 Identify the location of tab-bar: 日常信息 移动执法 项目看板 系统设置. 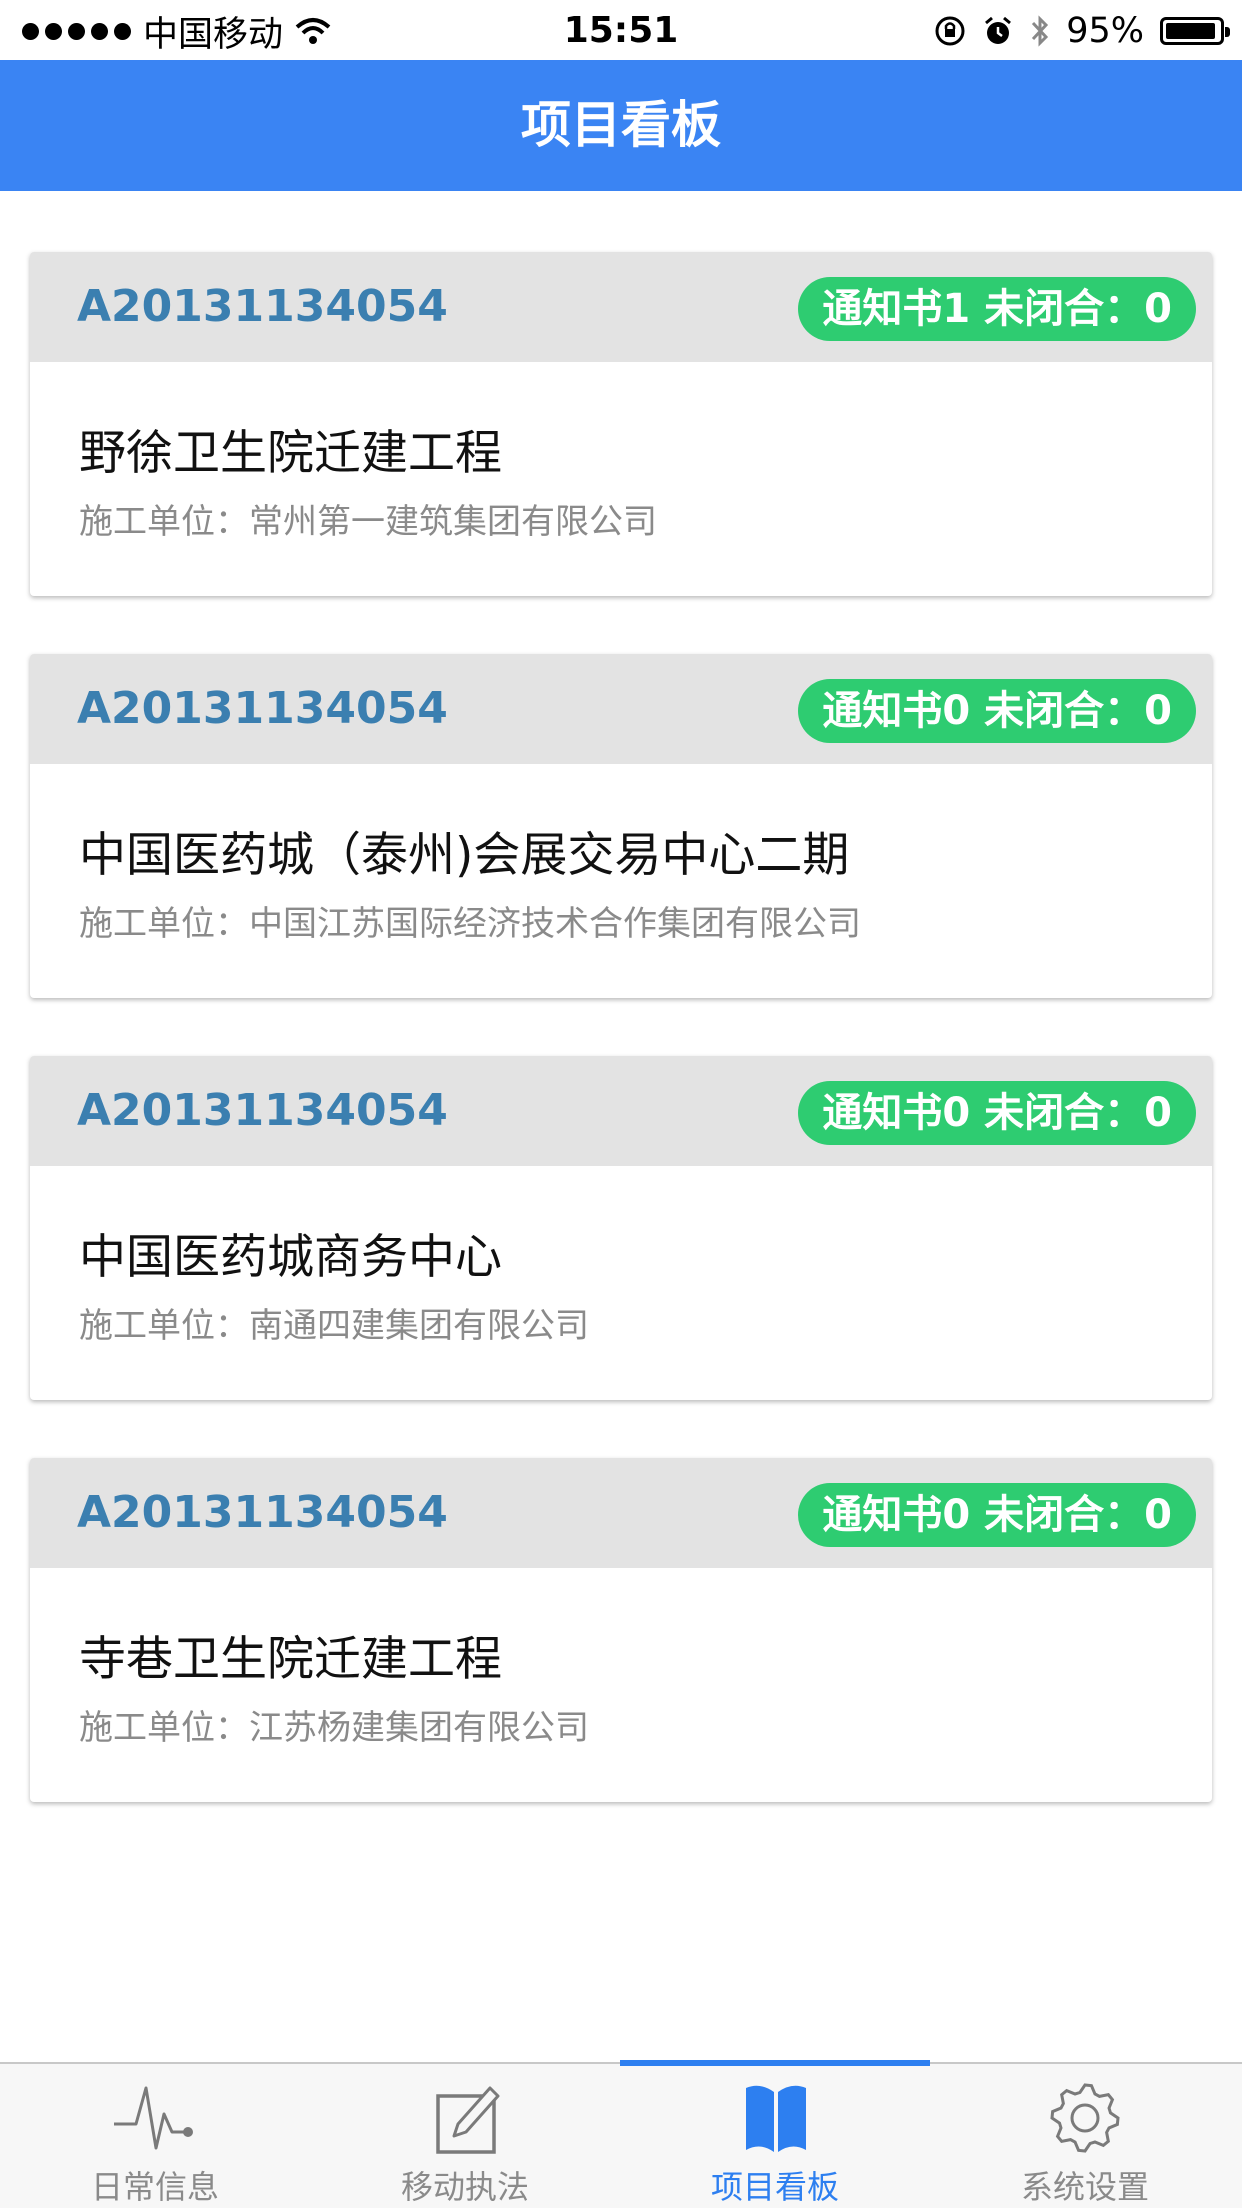
(621, 2135).